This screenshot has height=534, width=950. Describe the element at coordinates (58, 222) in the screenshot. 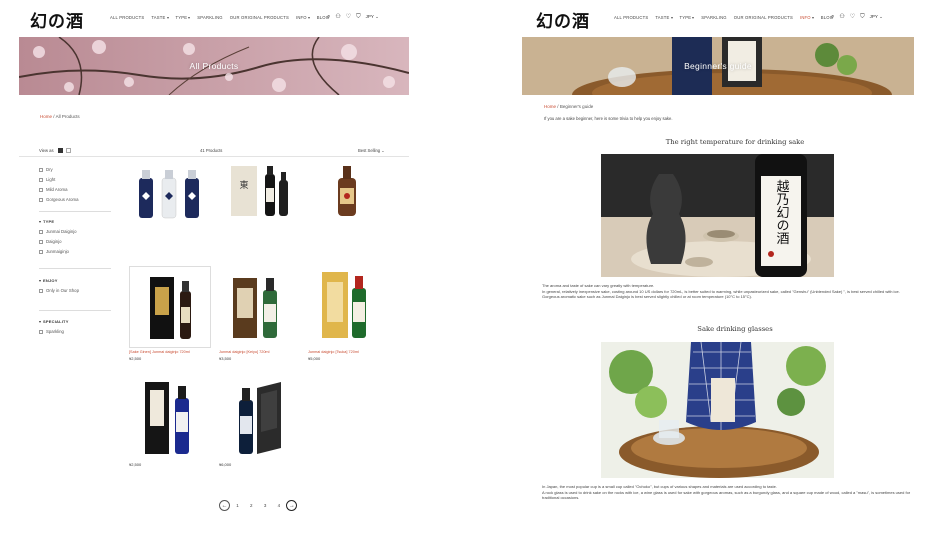

I see `filter-heading-type: TYPE` at that location.